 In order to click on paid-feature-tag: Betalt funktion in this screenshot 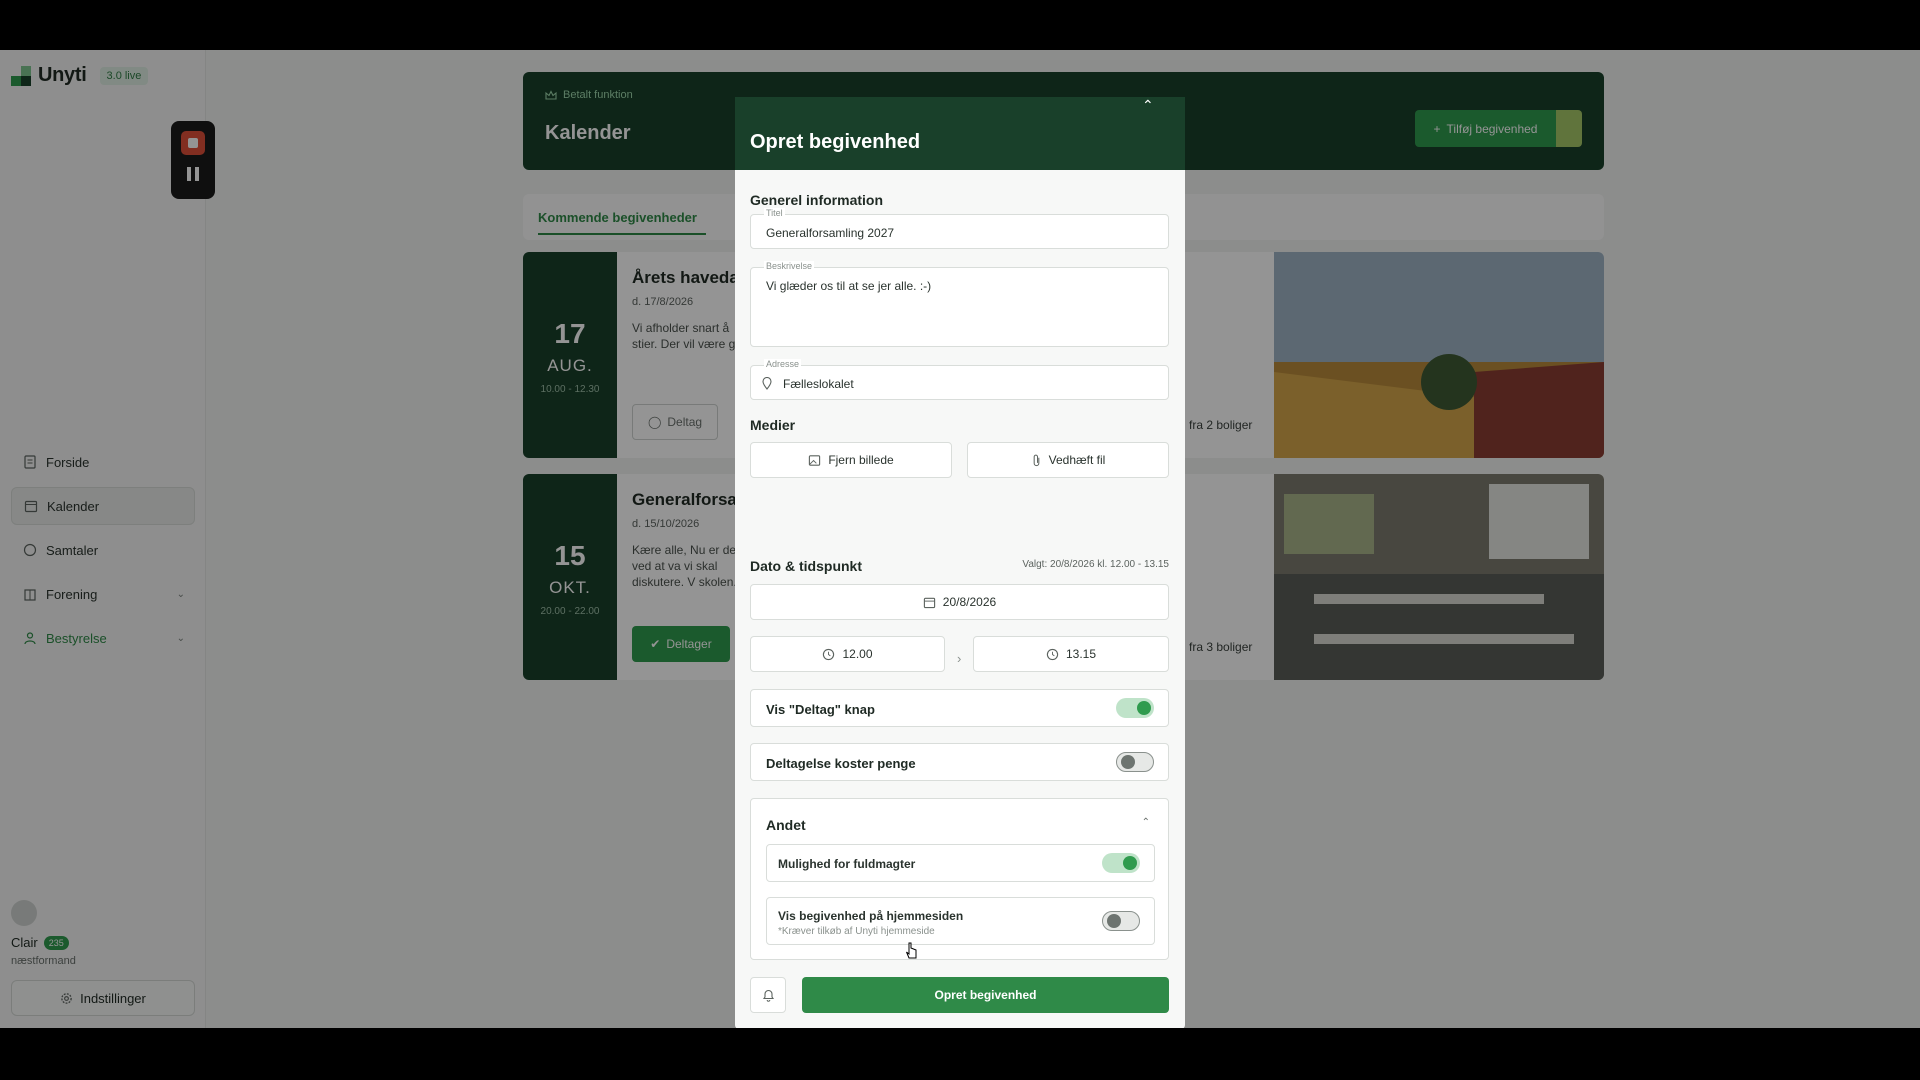, I will do `click(589, 95)`.